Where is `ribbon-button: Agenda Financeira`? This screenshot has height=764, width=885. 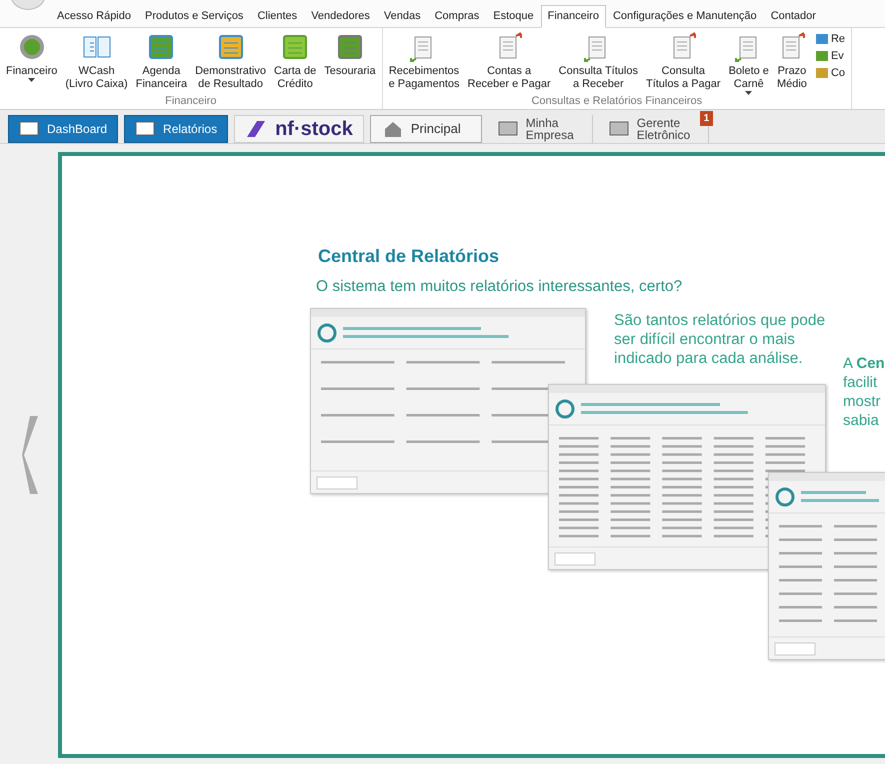 ribbon-button: Agenda Financeira is located at coordinates (162, 61).